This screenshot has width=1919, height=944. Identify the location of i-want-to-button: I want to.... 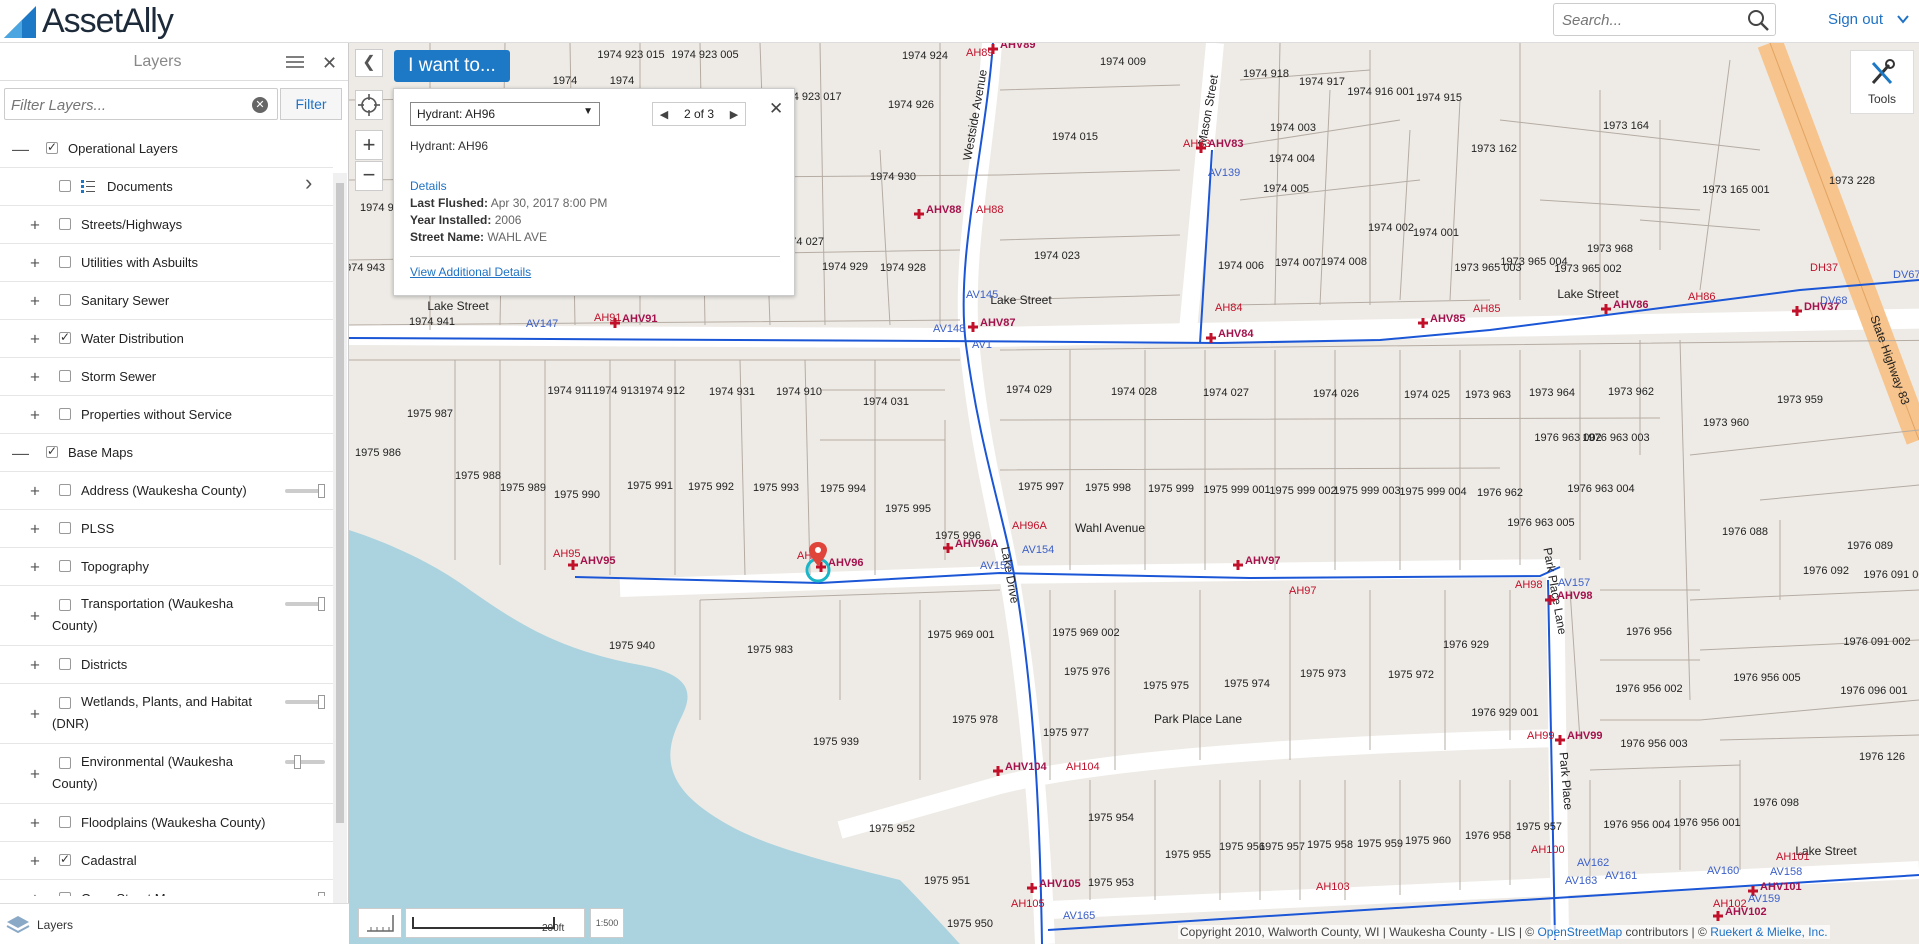
(452, 66).